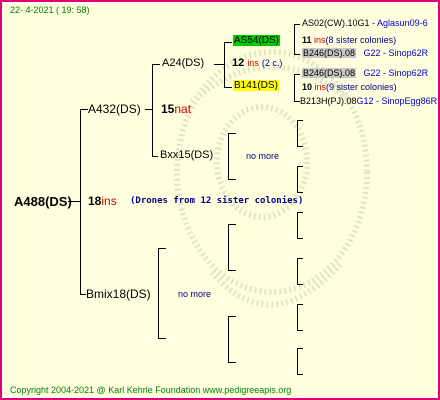  What do you see at coordinates (396, 53) in the screenshot?
I see `g4-1-extra: G22 - Sinop62R` at bounding box center [396, 53].